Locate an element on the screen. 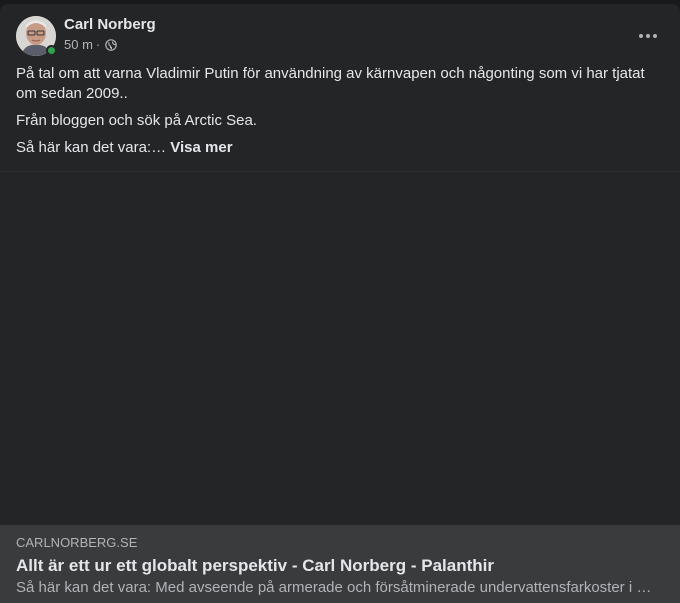 The height and width of the screenshot is (603, 680). post-paragraph: Från bloggen och sök på Arctic Sea. is located at coordinates (136, 120).